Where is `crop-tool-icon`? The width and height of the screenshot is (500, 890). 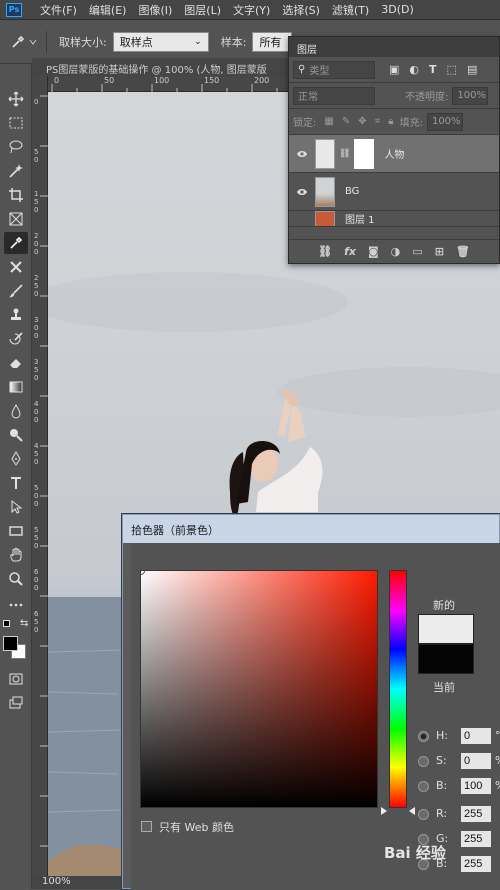 crop-tool-icon is located at coordinates (16, 195).